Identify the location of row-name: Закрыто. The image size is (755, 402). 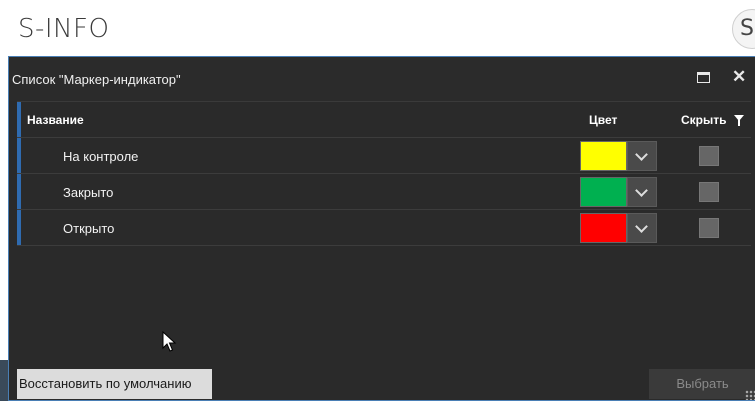
(88, 192).